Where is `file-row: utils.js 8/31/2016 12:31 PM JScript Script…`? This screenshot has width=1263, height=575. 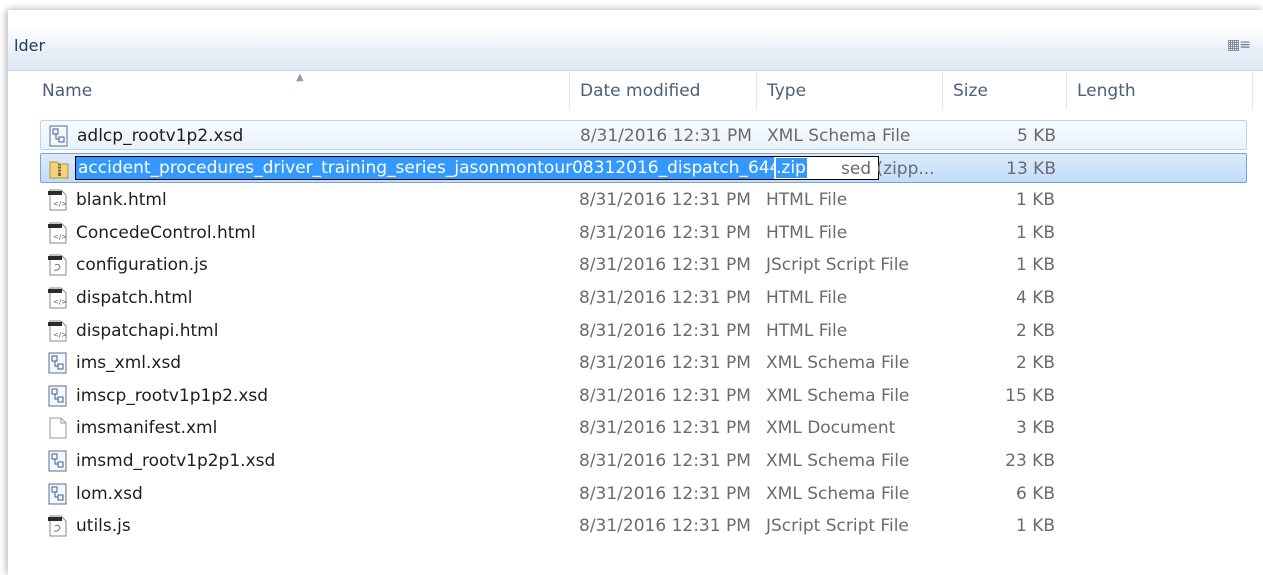
file-row: utils.js 8/31/2016 12:31 PM JScript Script… is located at coordinates (643, 526).